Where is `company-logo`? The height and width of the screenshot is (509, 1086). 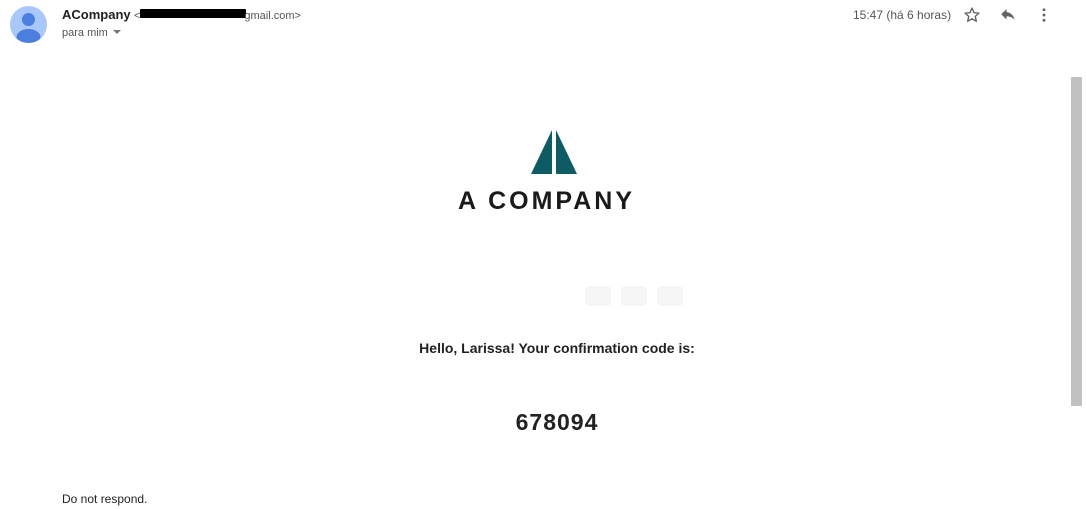 company-logo is located at coordinates (554, 152).